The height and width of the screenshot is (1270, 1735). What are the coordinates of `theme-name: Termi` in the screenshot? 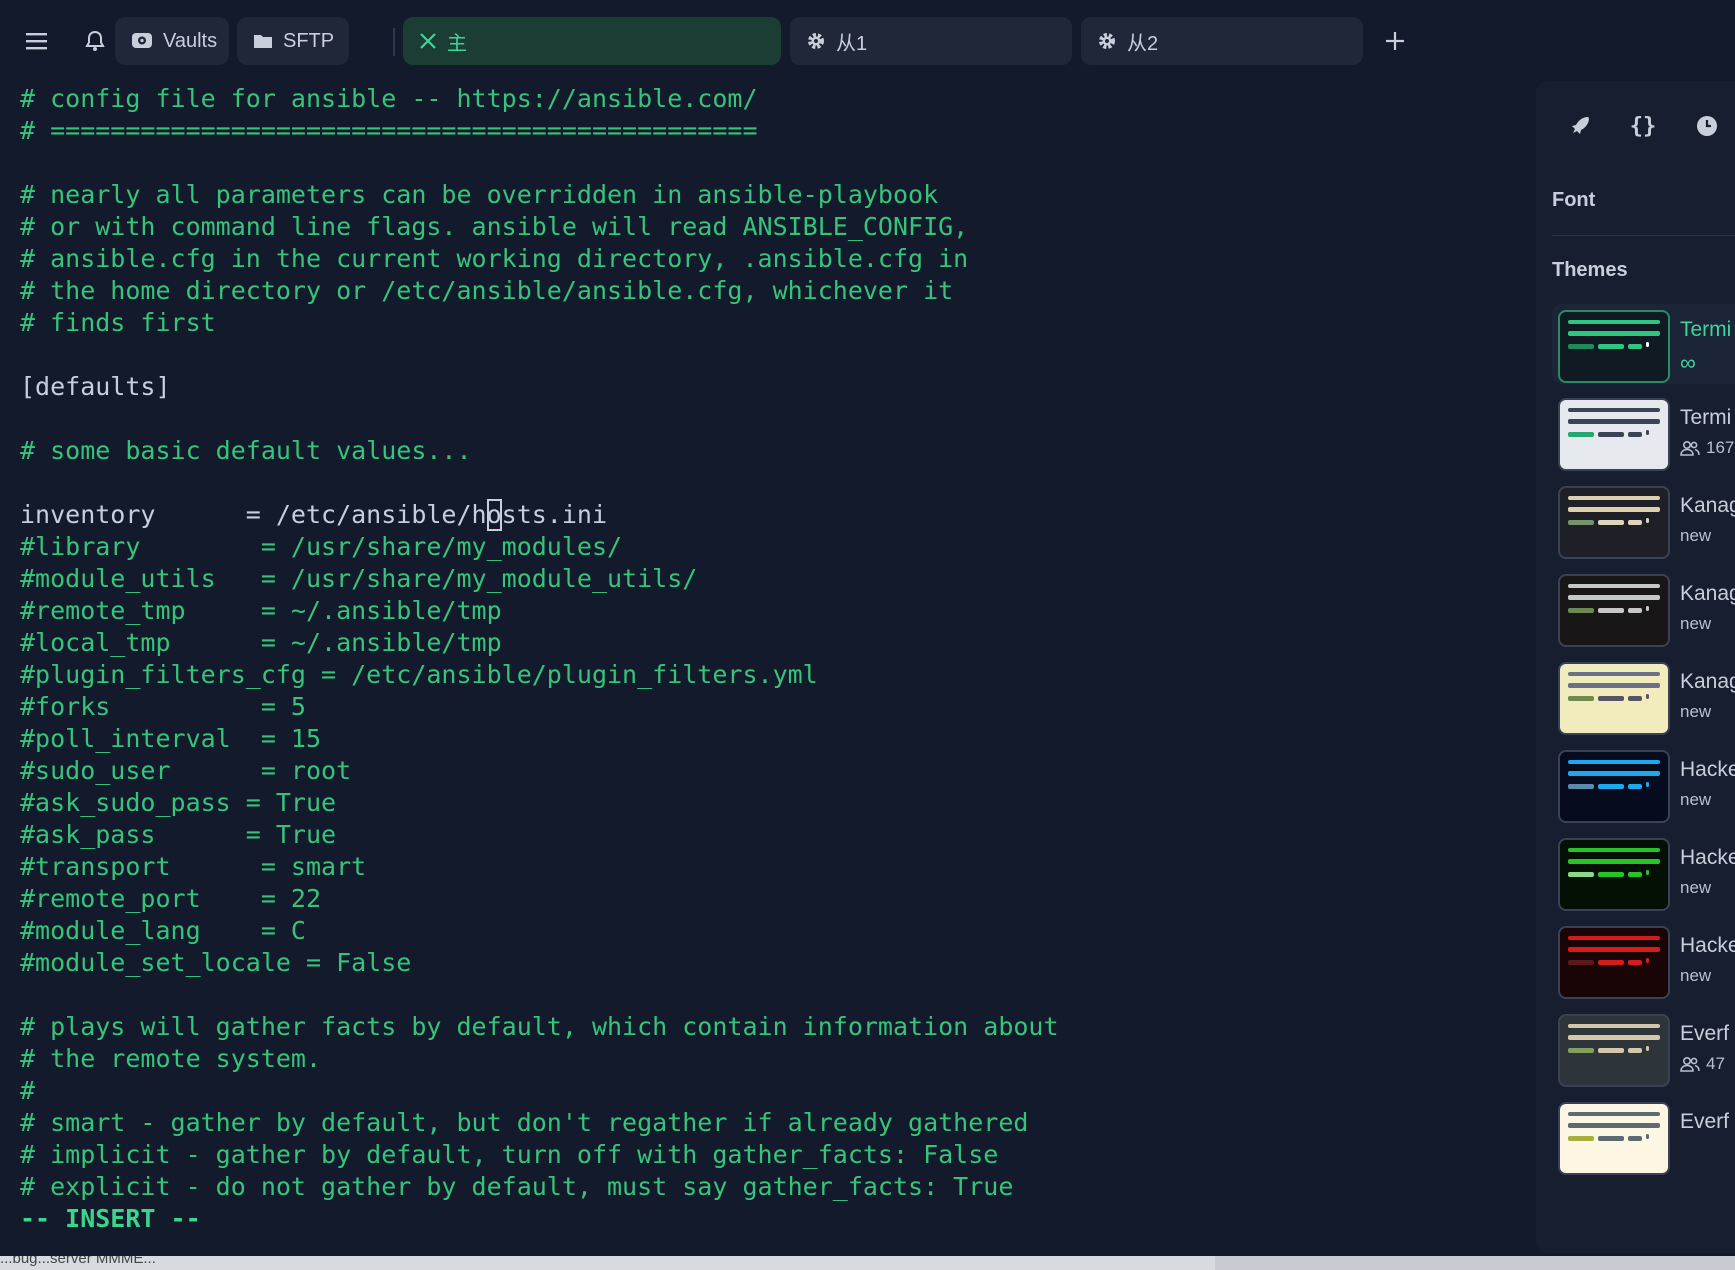 It's located at (1706, 329).